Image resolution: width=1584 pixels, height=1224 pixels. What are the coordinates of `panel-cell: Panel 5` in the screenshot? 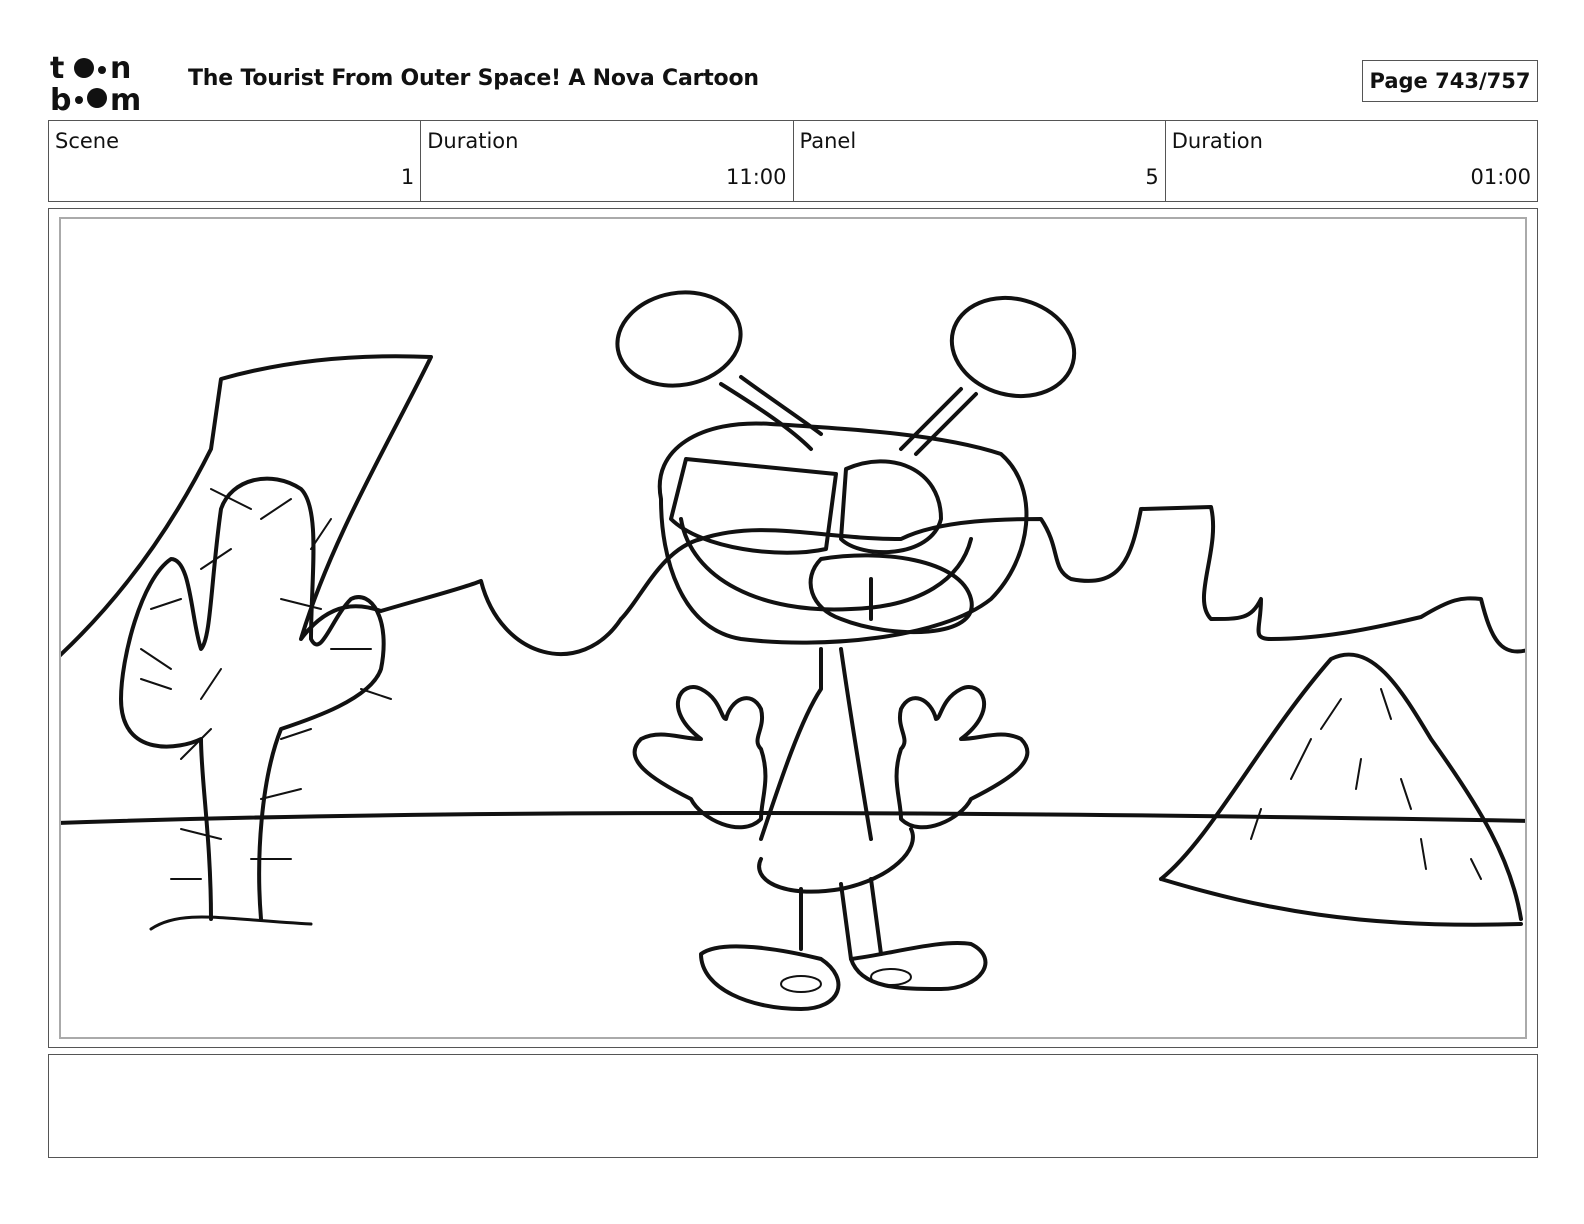 It's located at (980, 161).